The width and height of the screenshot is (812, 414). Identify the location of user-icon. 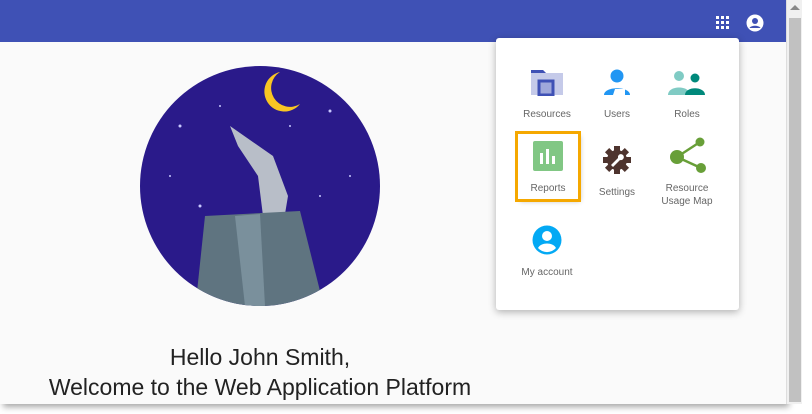
(617, 82).